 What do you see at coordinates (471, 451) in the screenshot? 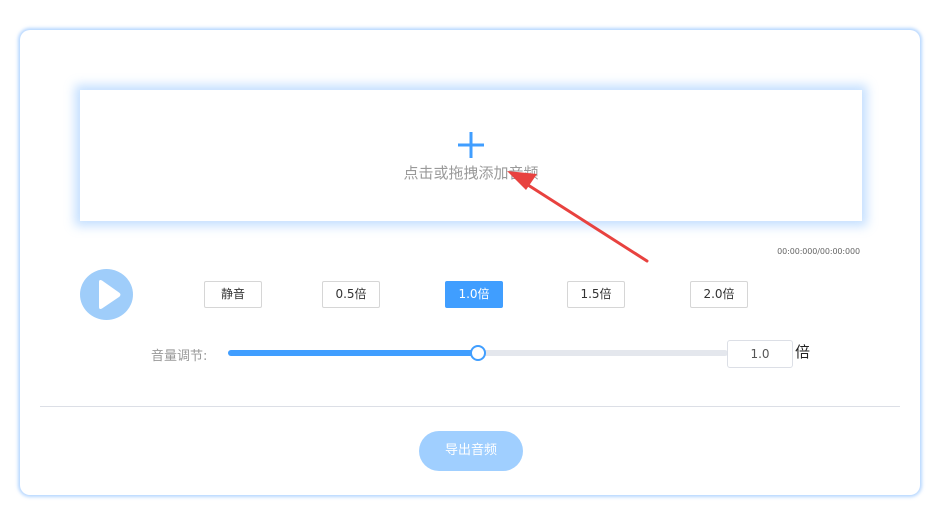
I see `export-audio-button: 导出音频` at bounding box center [471, 451].